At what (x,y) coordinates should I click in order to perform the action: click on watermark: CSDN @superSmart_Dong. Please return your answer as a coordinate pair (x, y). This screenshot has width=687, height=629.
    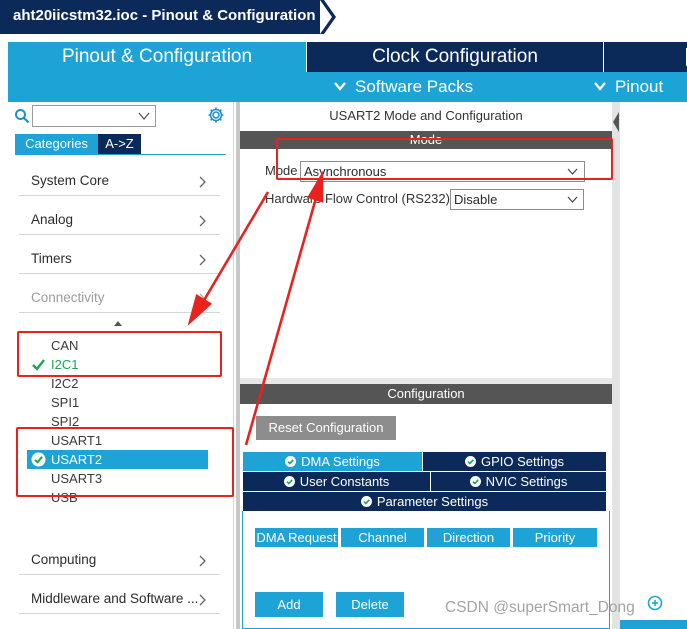
    Looking at the image, I should click on (540, 607).